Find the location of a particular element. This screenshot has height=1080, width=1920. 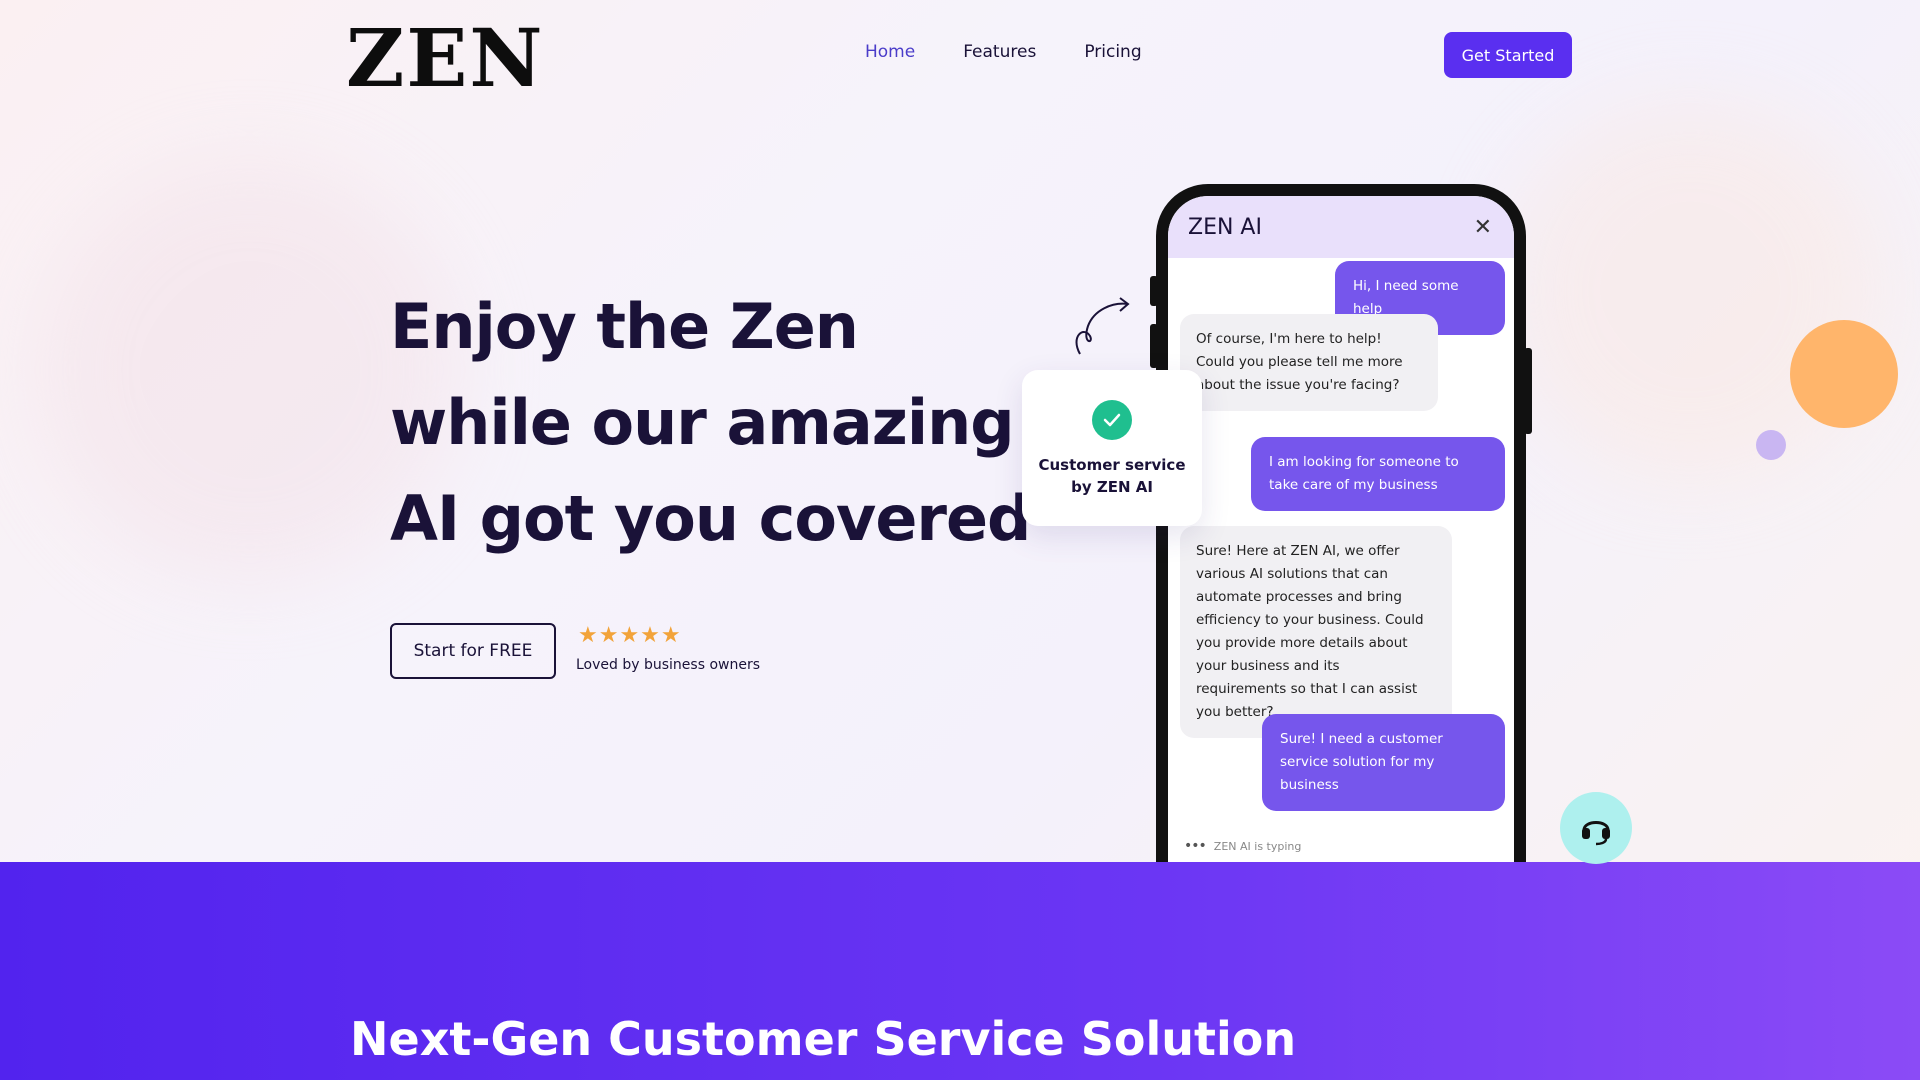

hero-headline-line-1: Enjoy the Zen is located at coordinates (624, 326).